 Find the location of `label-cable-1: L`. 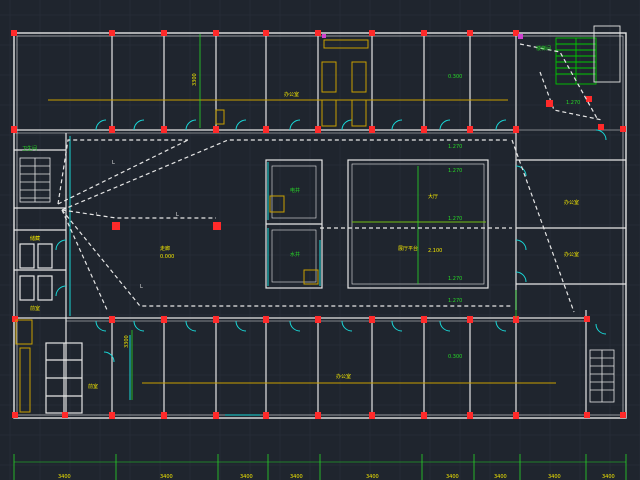

label-cable-1: L is located at coordinates (113, 163).